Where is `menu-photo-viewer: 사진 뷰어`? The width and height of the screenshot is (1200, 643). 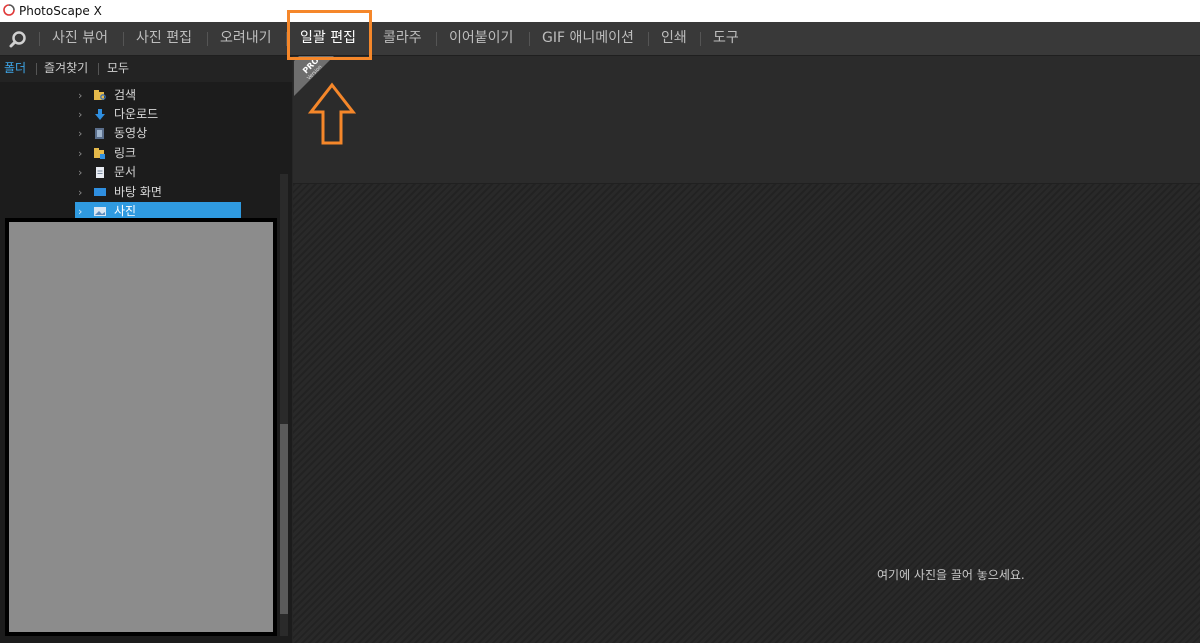 menu-photo-viewer: 사진 뷰어 is located at coordinates (80, 38).